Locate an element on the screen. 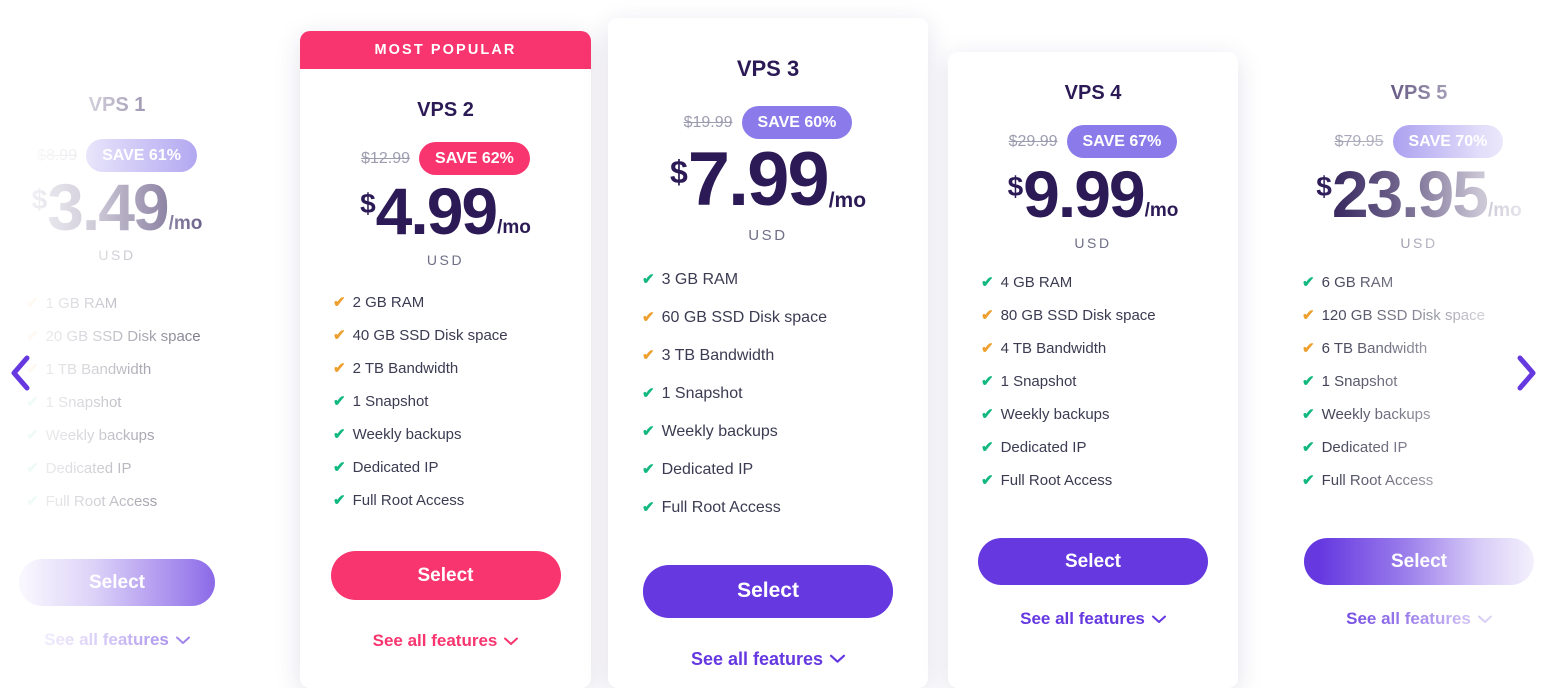 The width and height of the screenshot is (1549, 688). chevron-left-icon is located at coordinates (20, 375).